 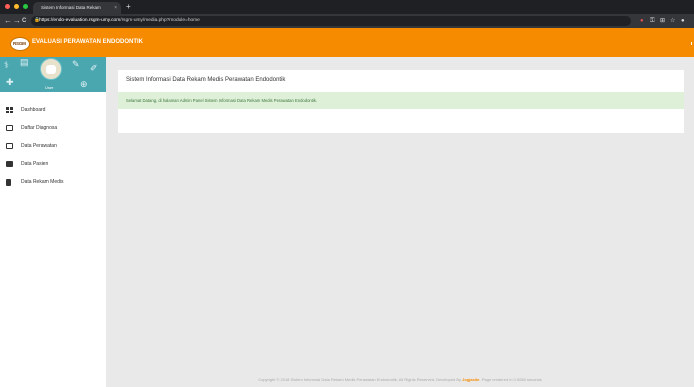 I want to click on sidebar-item-label: Data Pasien, so click(x=35, y=164).